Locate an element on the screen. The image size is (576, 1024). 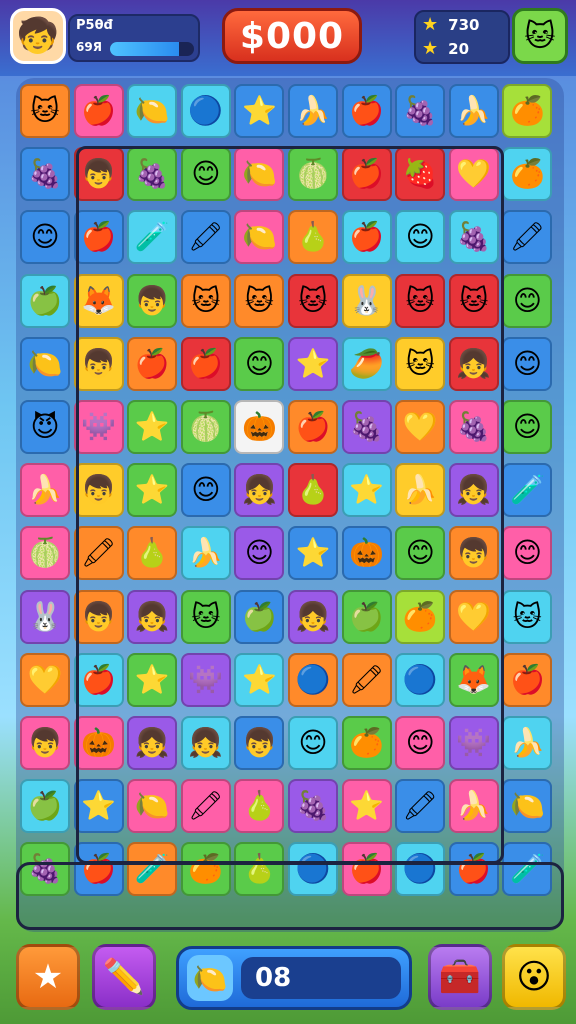
player-avatar: 🧒 is located at coordinates (38, 36).